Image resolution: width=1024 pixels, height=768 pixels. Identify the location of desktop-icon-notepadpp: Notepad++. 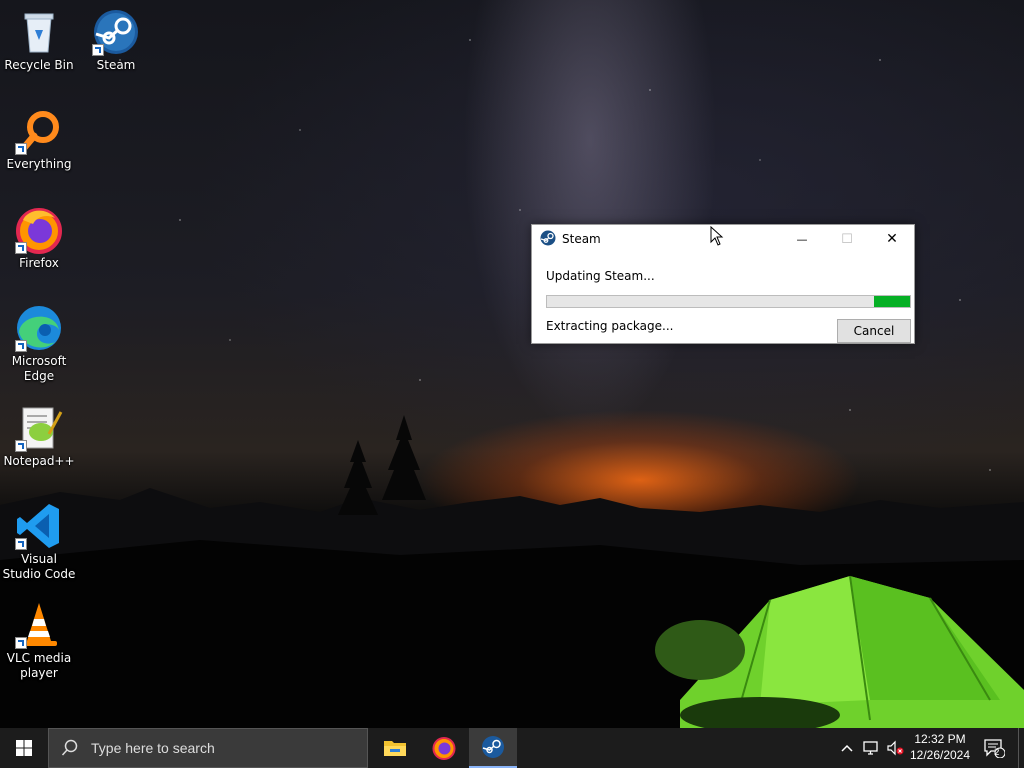
(39, 436).